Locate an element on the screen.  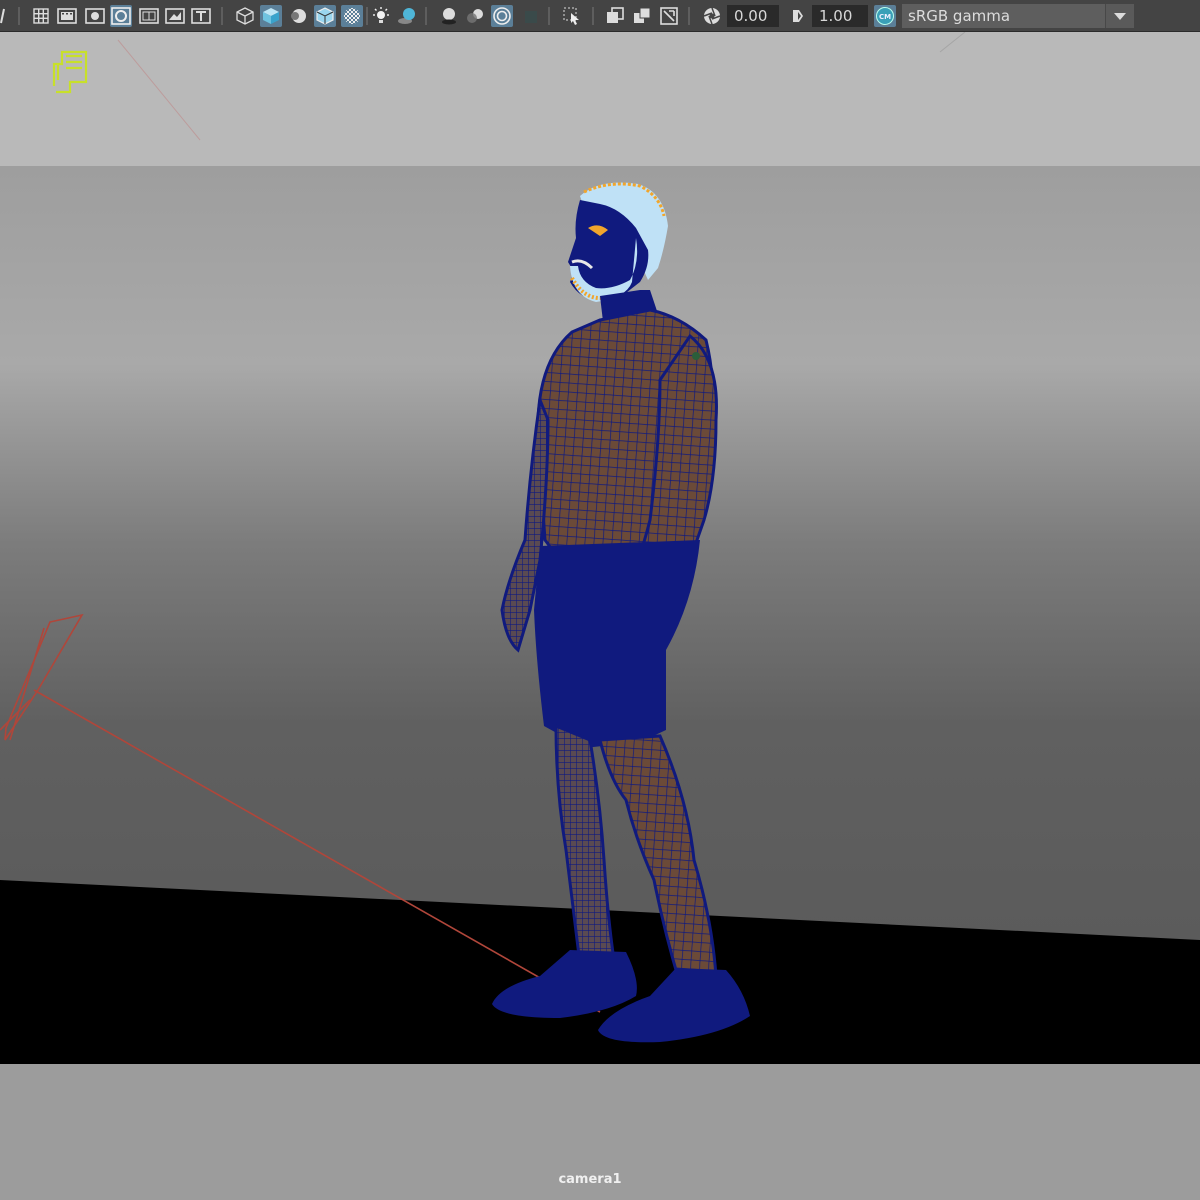
viewport-toolbar: 0.00 1.00 CM sRGB gamma is located at coordinates (600, 16).